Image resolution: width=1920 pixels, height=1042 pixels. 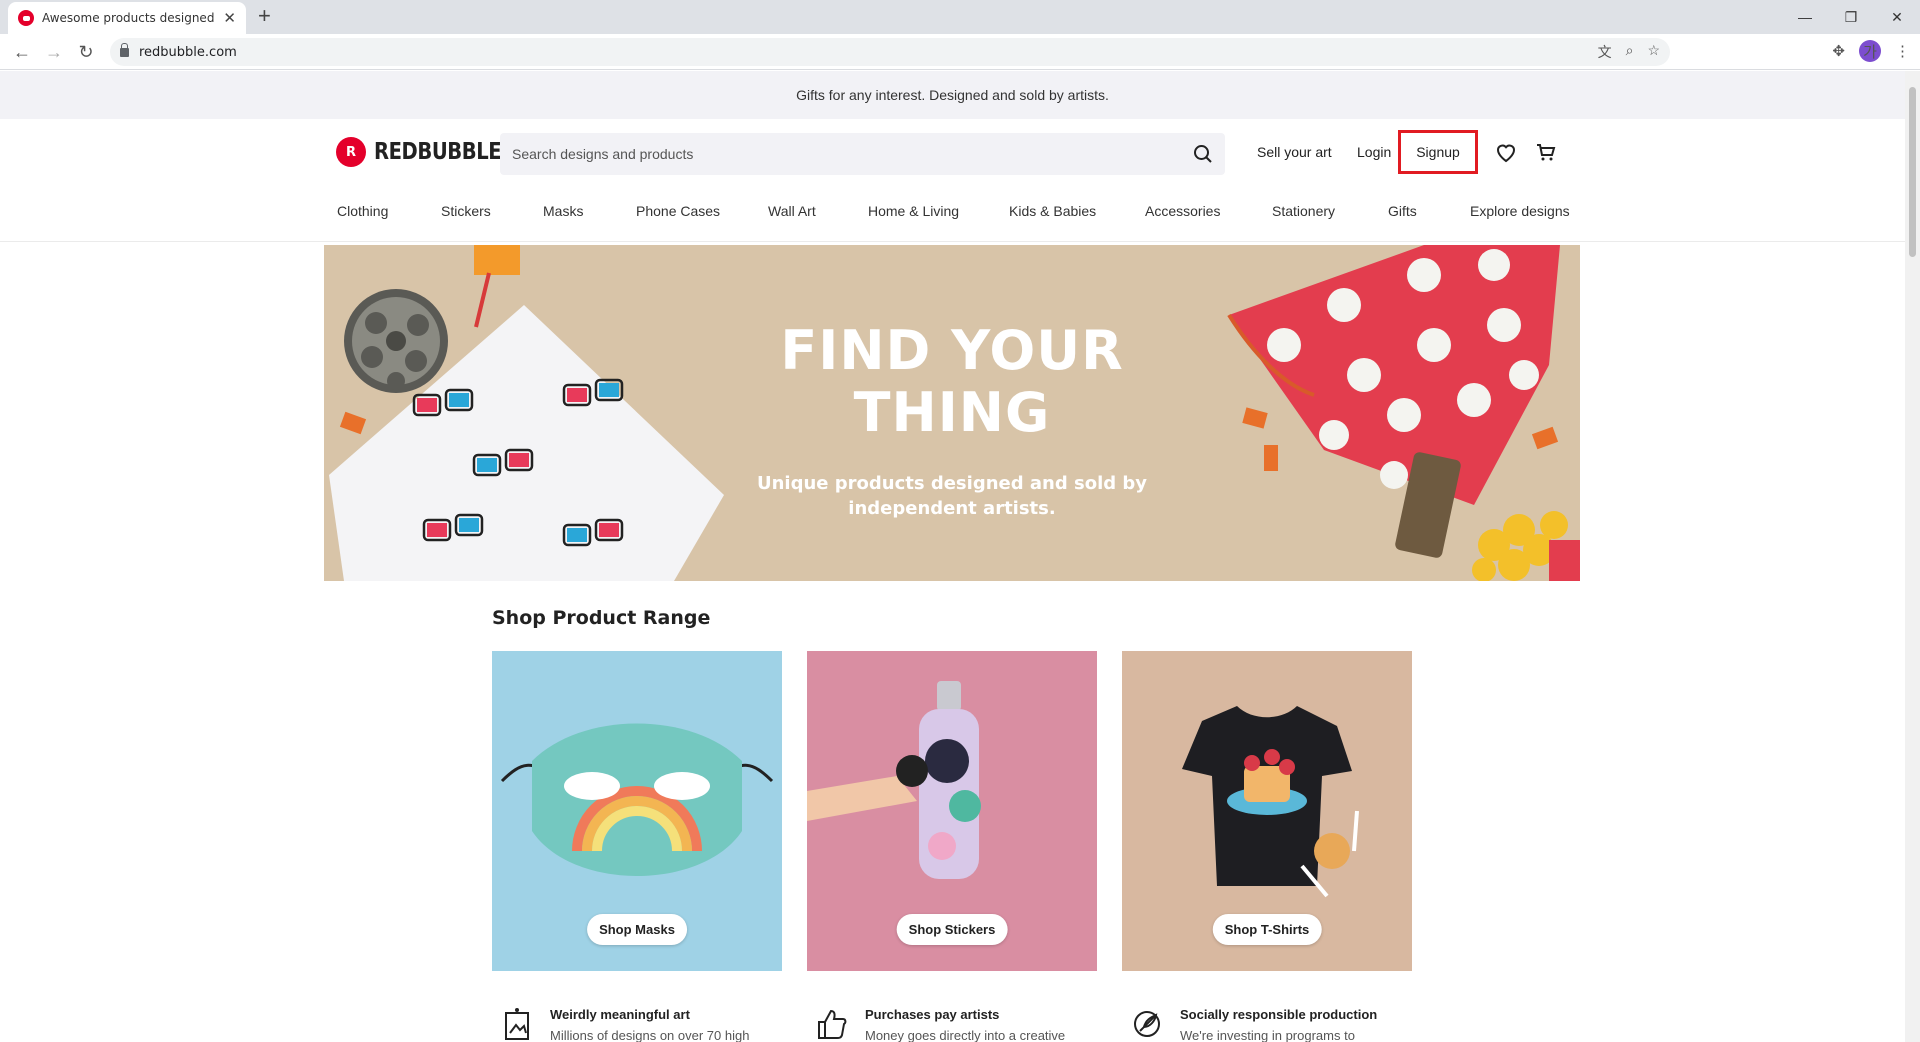 I want to click on search-bar, so click(x=862, y=154).